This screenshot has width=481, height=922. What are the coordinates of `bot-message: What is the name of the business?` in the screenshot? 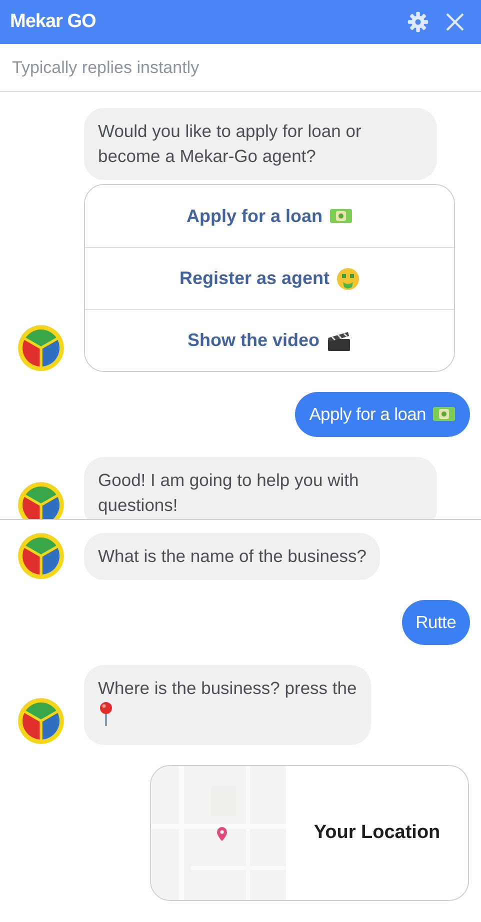 It's located at (232, 556).